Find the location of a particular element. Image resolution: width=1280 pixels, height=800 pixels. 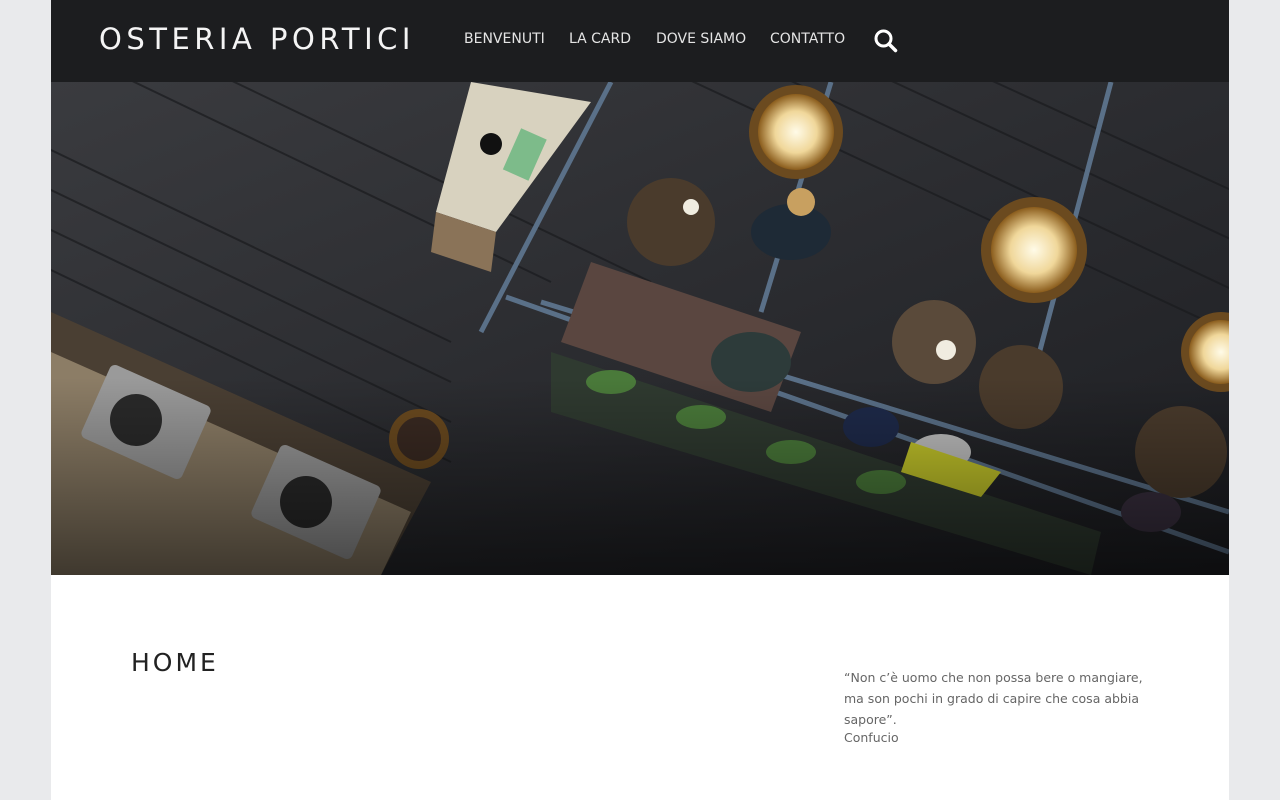

nav-item-la-card: LA CARD is located at coordinates (600, 39).